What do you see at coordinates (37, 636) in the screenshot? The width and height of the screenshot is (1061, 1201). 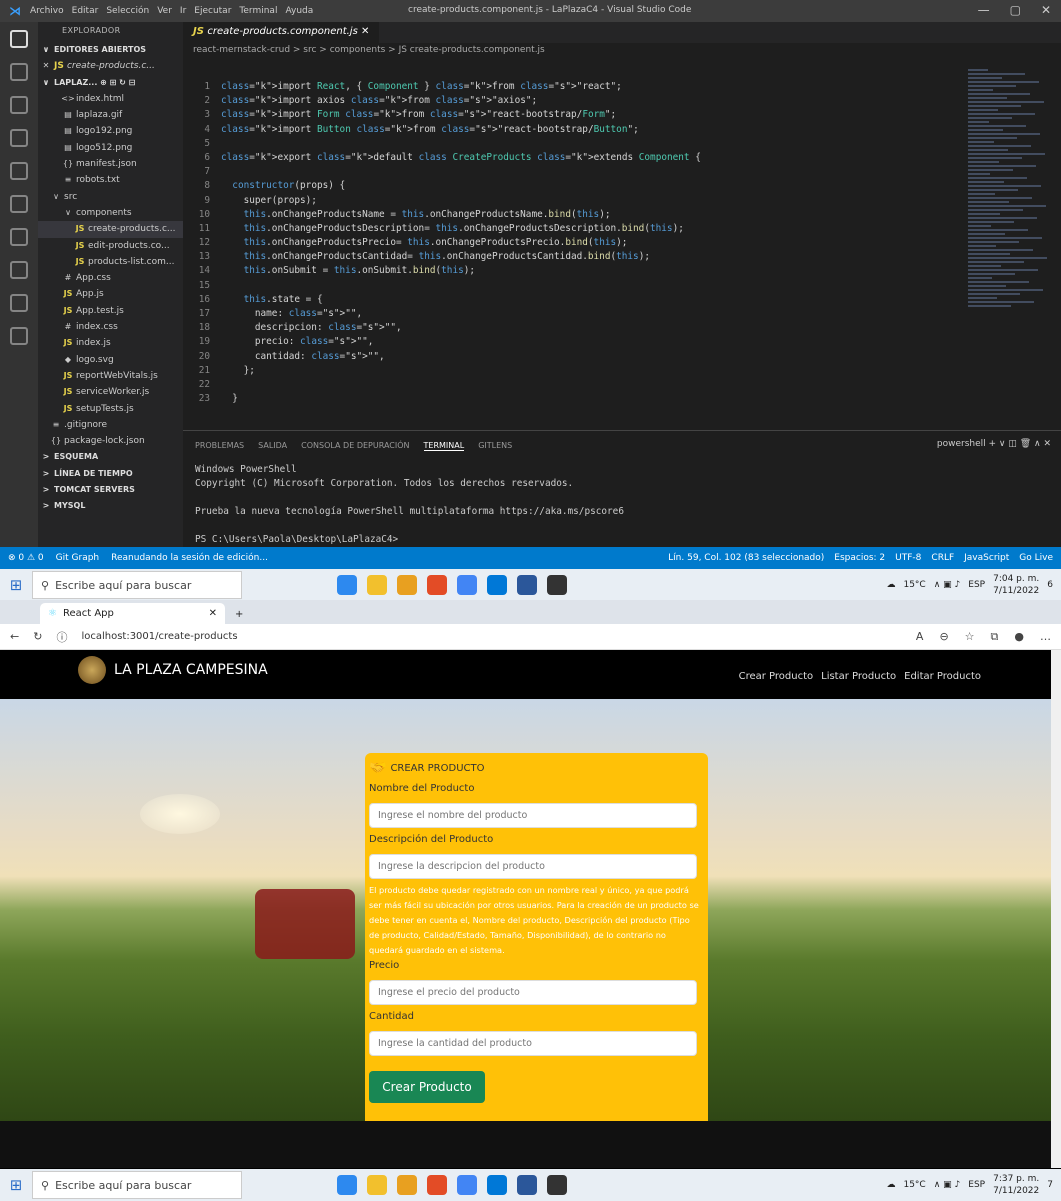 I see `reload-icon: ↻` at bounding box center [37, 636].